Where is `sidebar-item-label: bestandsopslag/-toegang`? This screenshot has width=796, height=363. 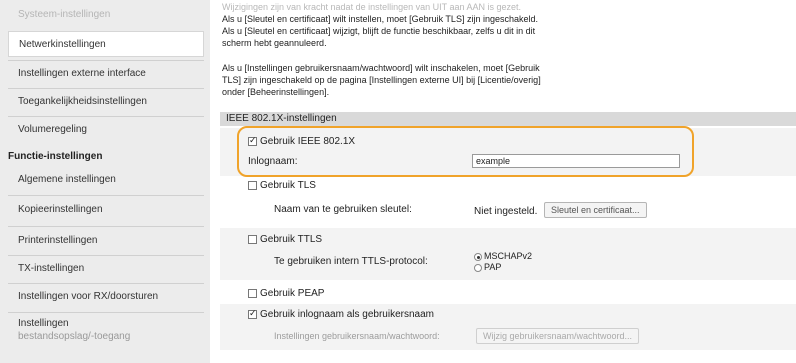 sidebar-item-label: bestandsopslag/-toegang is located at coordinates (74, 336).